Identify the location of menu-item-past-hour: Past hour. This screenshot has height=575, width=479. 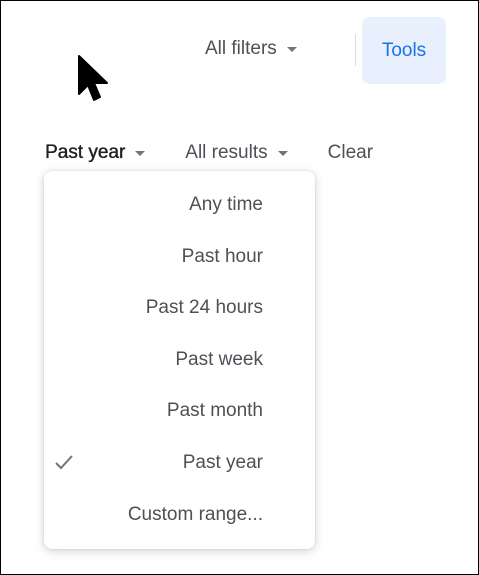
(179, 257).